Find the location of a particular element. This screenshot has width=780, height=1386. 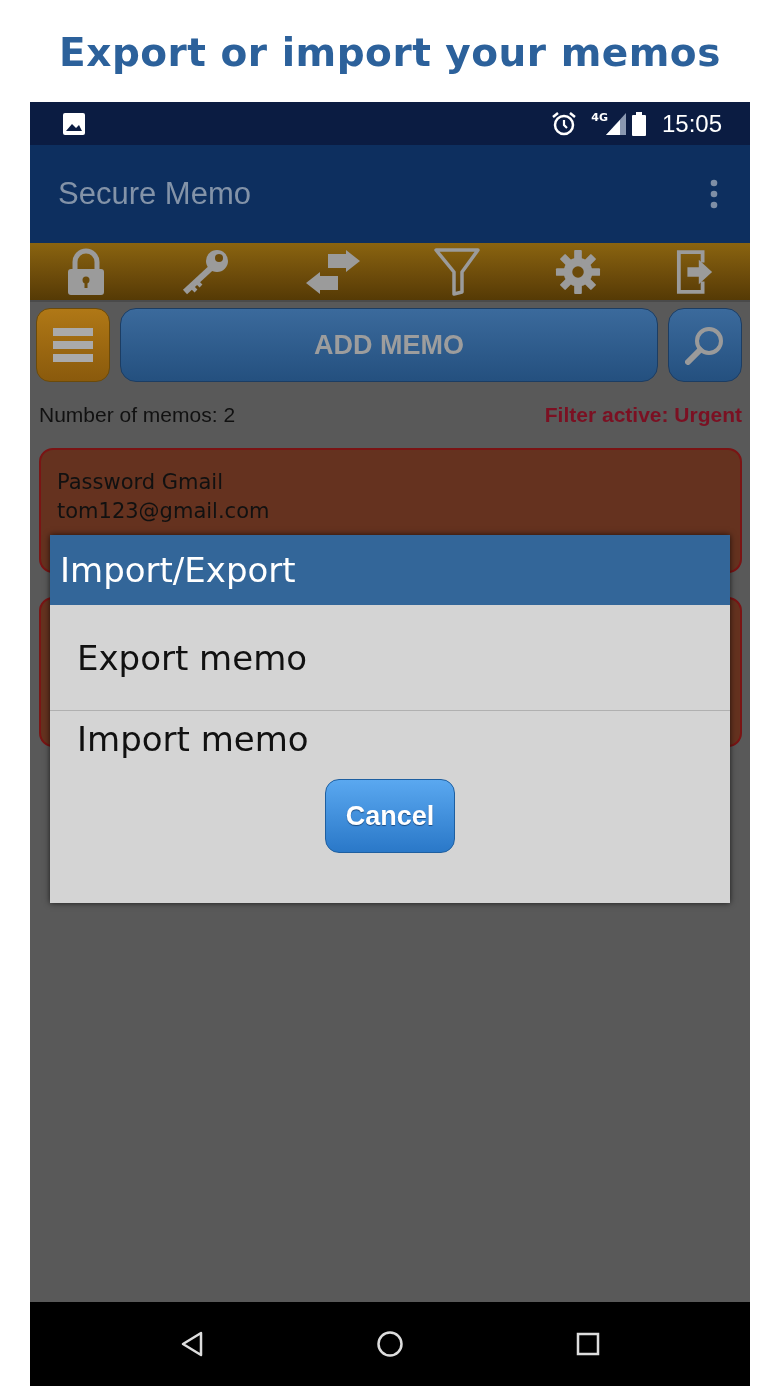

memo-title: Password Gmail is located at coordinates (141, 482).